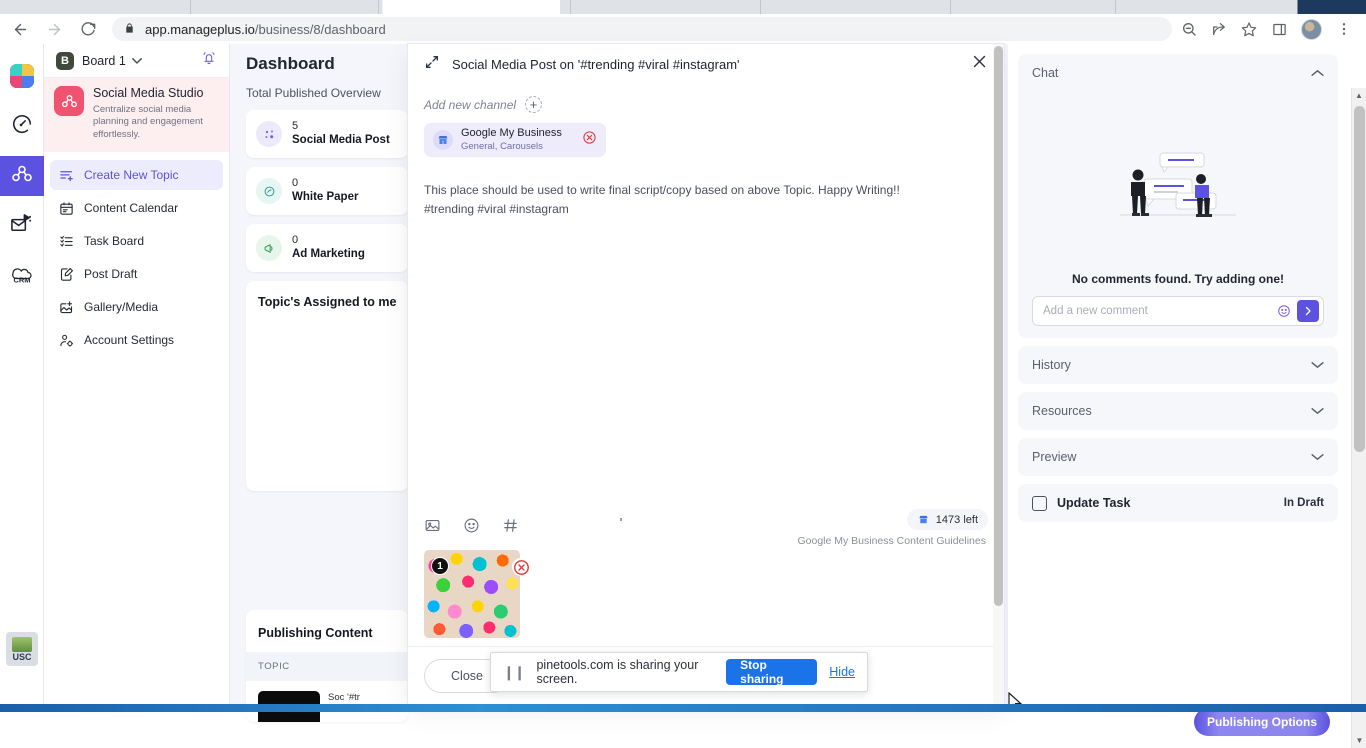  Describe the element at coordinates (1359, 740) in the screenshot. I see `scroll-down-arrow-icon: ▼` at that location.